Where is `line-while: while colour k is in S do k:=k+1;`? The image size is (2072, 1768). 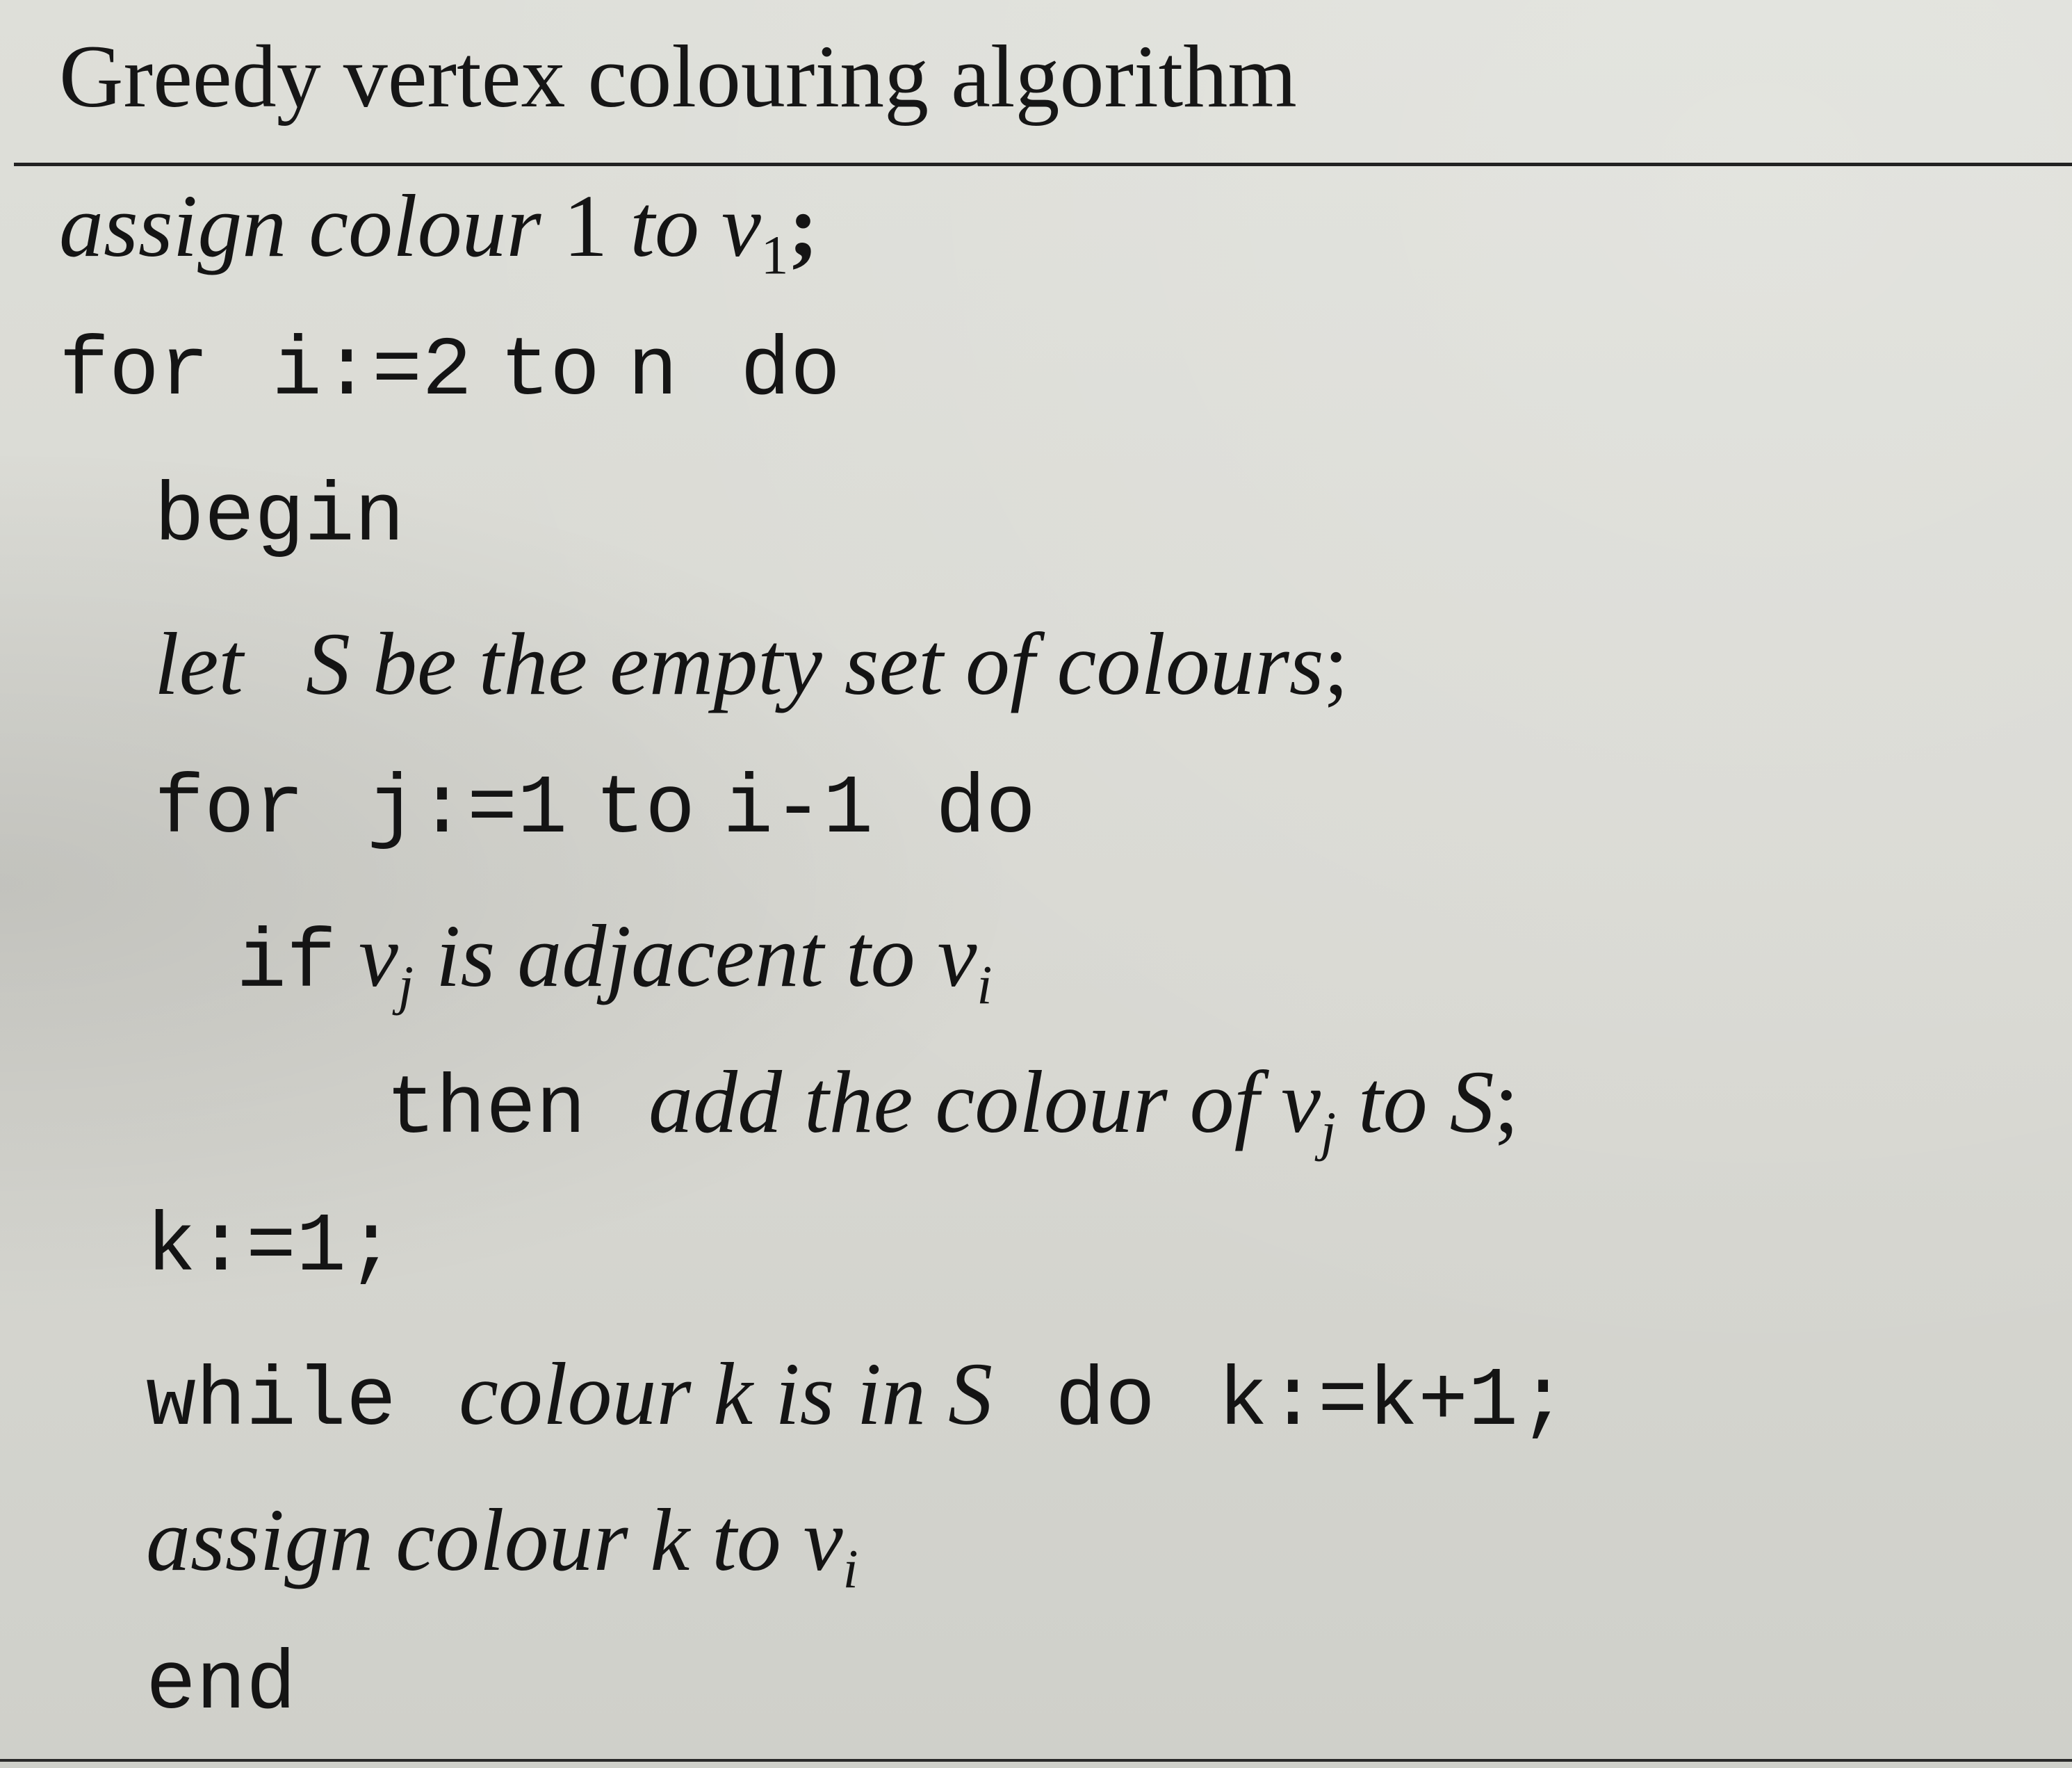
line-while: while colour k is in S do k:=k+1; is located at coordinates (857, 1398).